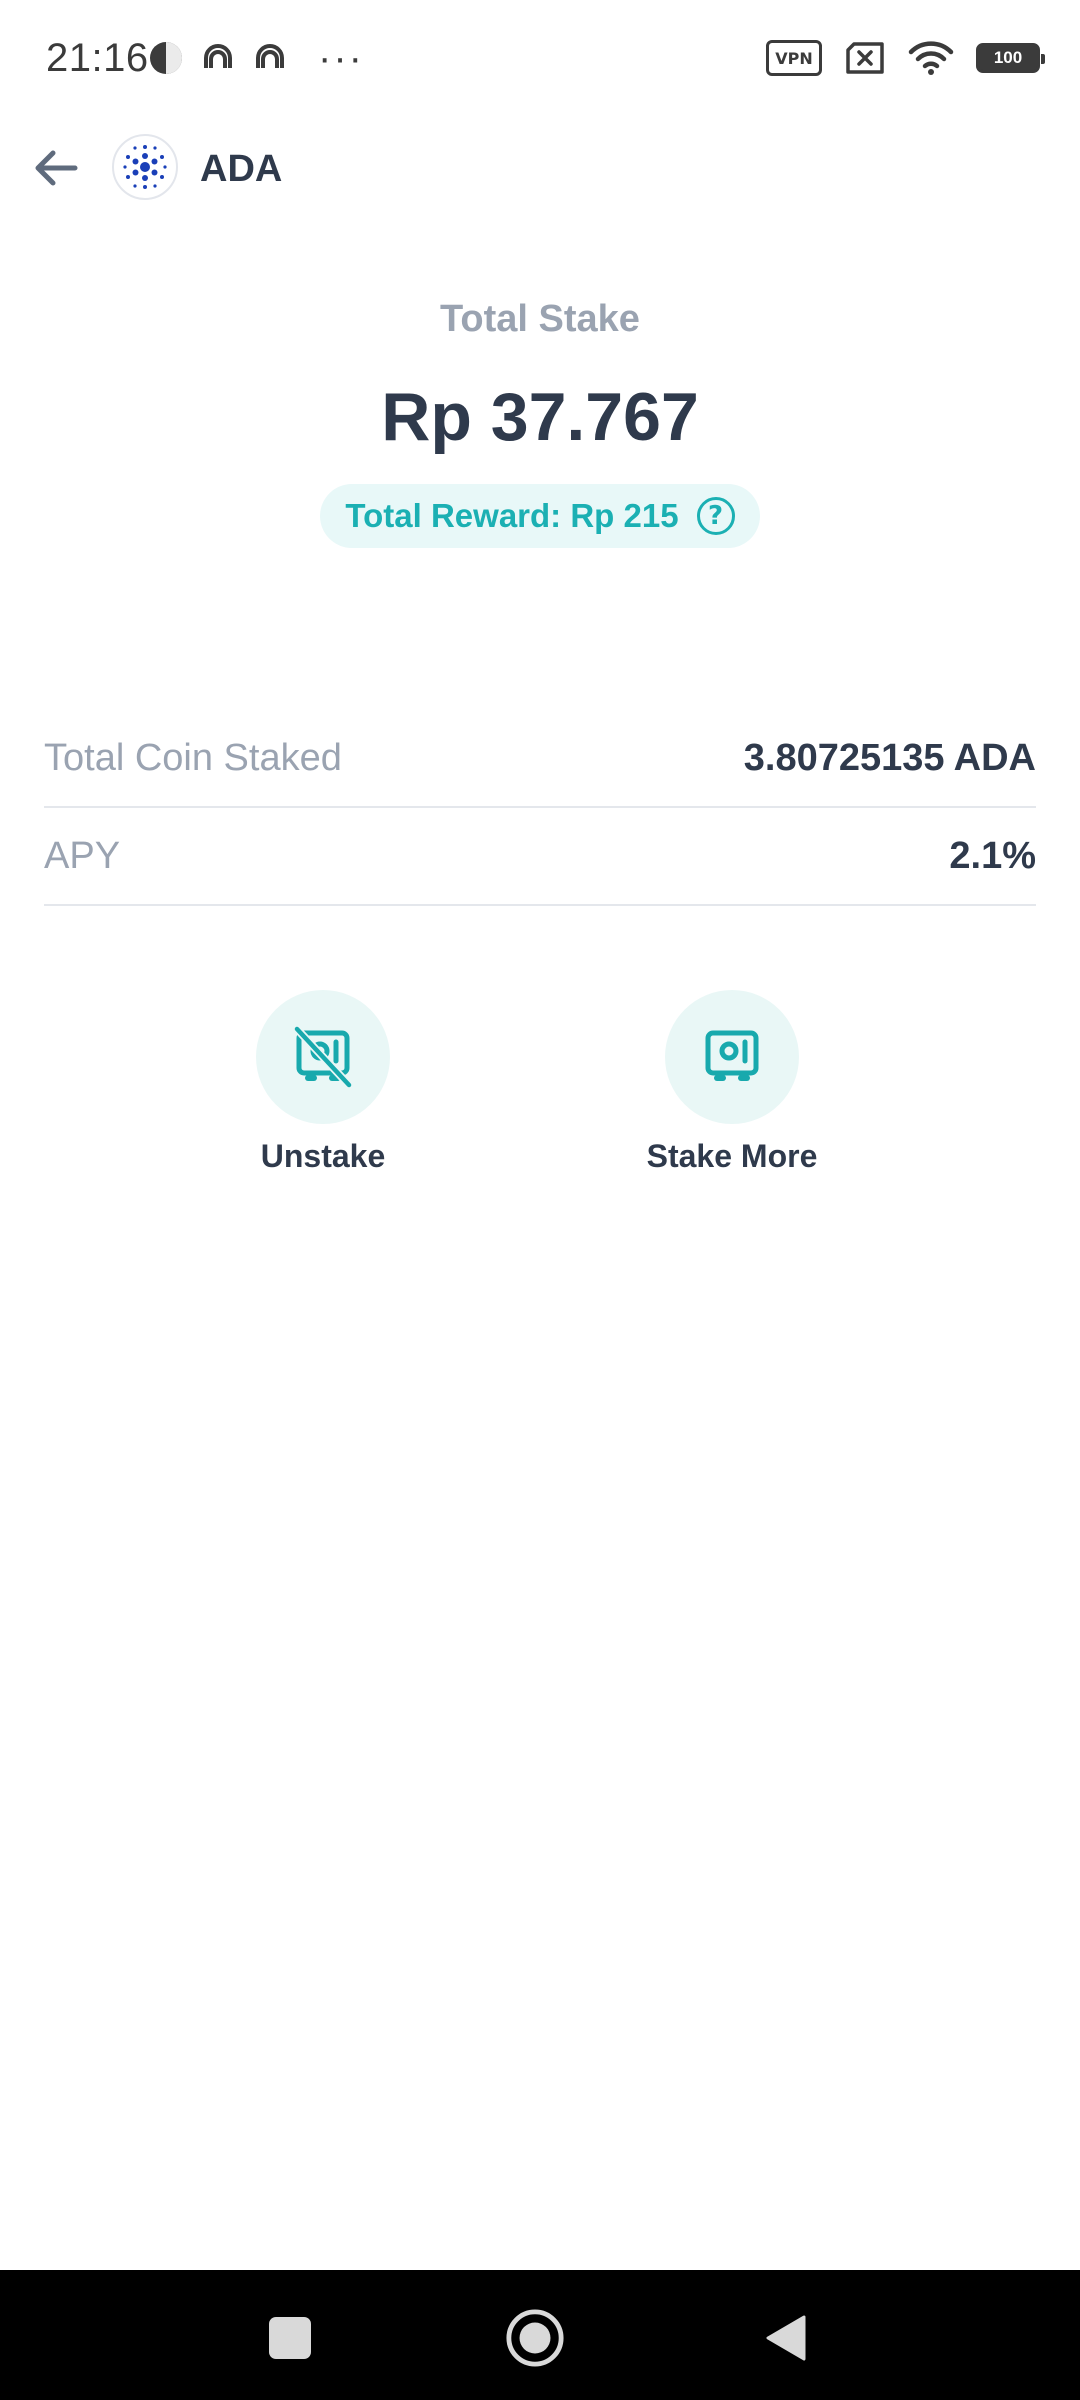 This screenshot has height=2400, width=1080. I want to click on recents-button, so click(290, 2338).